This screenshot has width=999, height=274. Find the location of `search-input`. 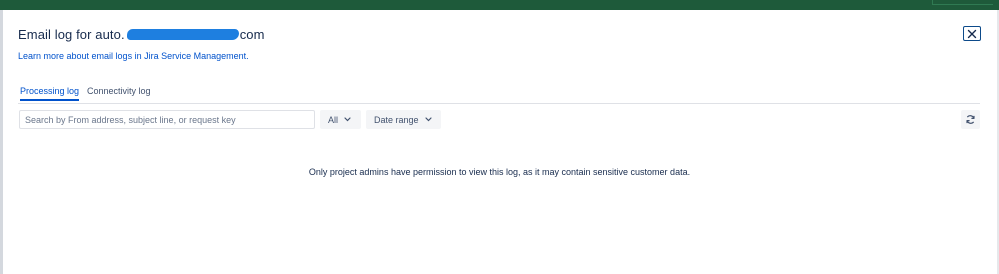

search-input is located at coordinates (167, 119).